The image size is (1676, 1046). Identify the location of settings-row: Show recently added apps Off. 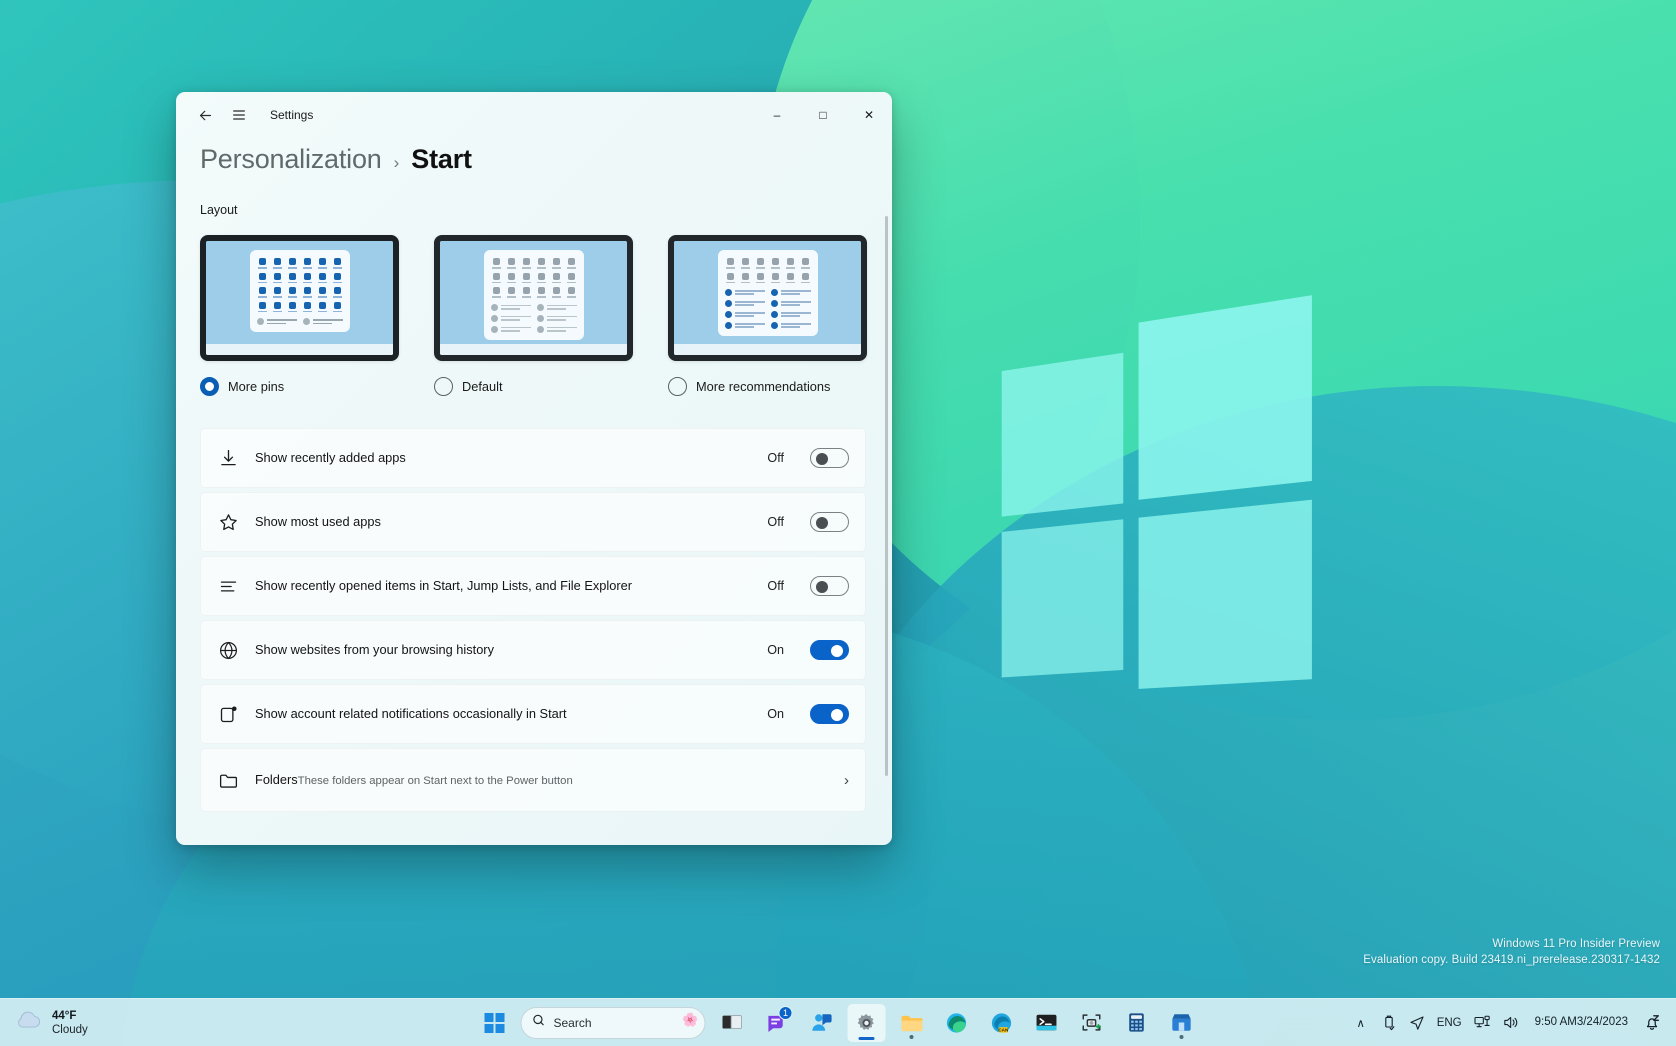
(533, 458).